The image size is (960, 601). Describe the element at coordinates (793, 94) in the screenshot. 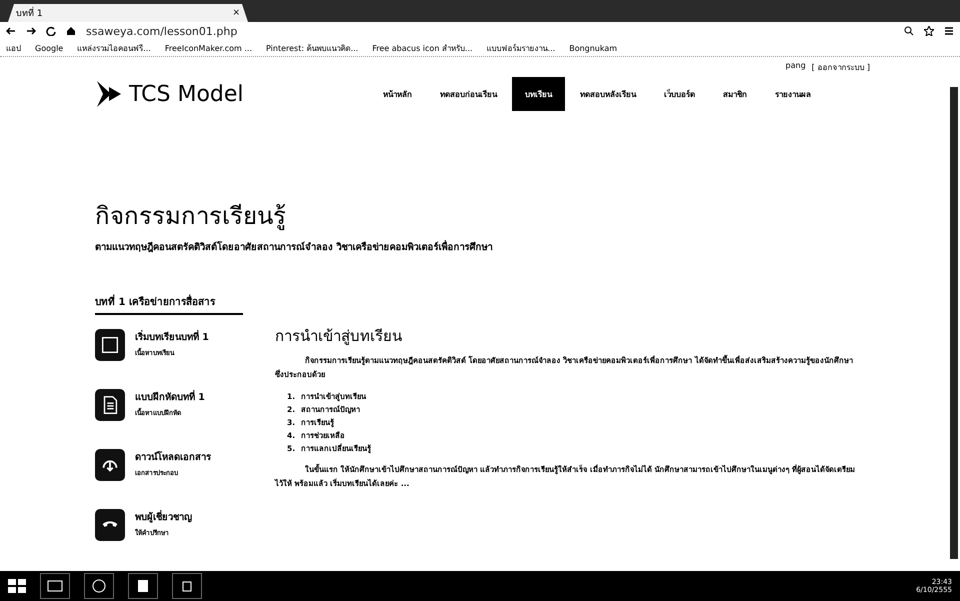

I see `nav-tab: รายงานผล` at that location.